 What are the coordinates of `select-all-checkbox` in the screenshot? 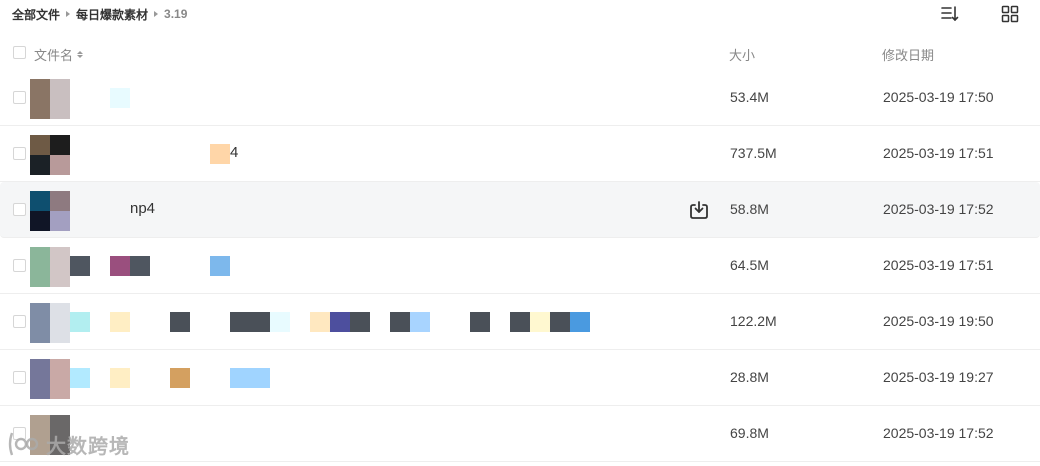 It's located at (19, 52).